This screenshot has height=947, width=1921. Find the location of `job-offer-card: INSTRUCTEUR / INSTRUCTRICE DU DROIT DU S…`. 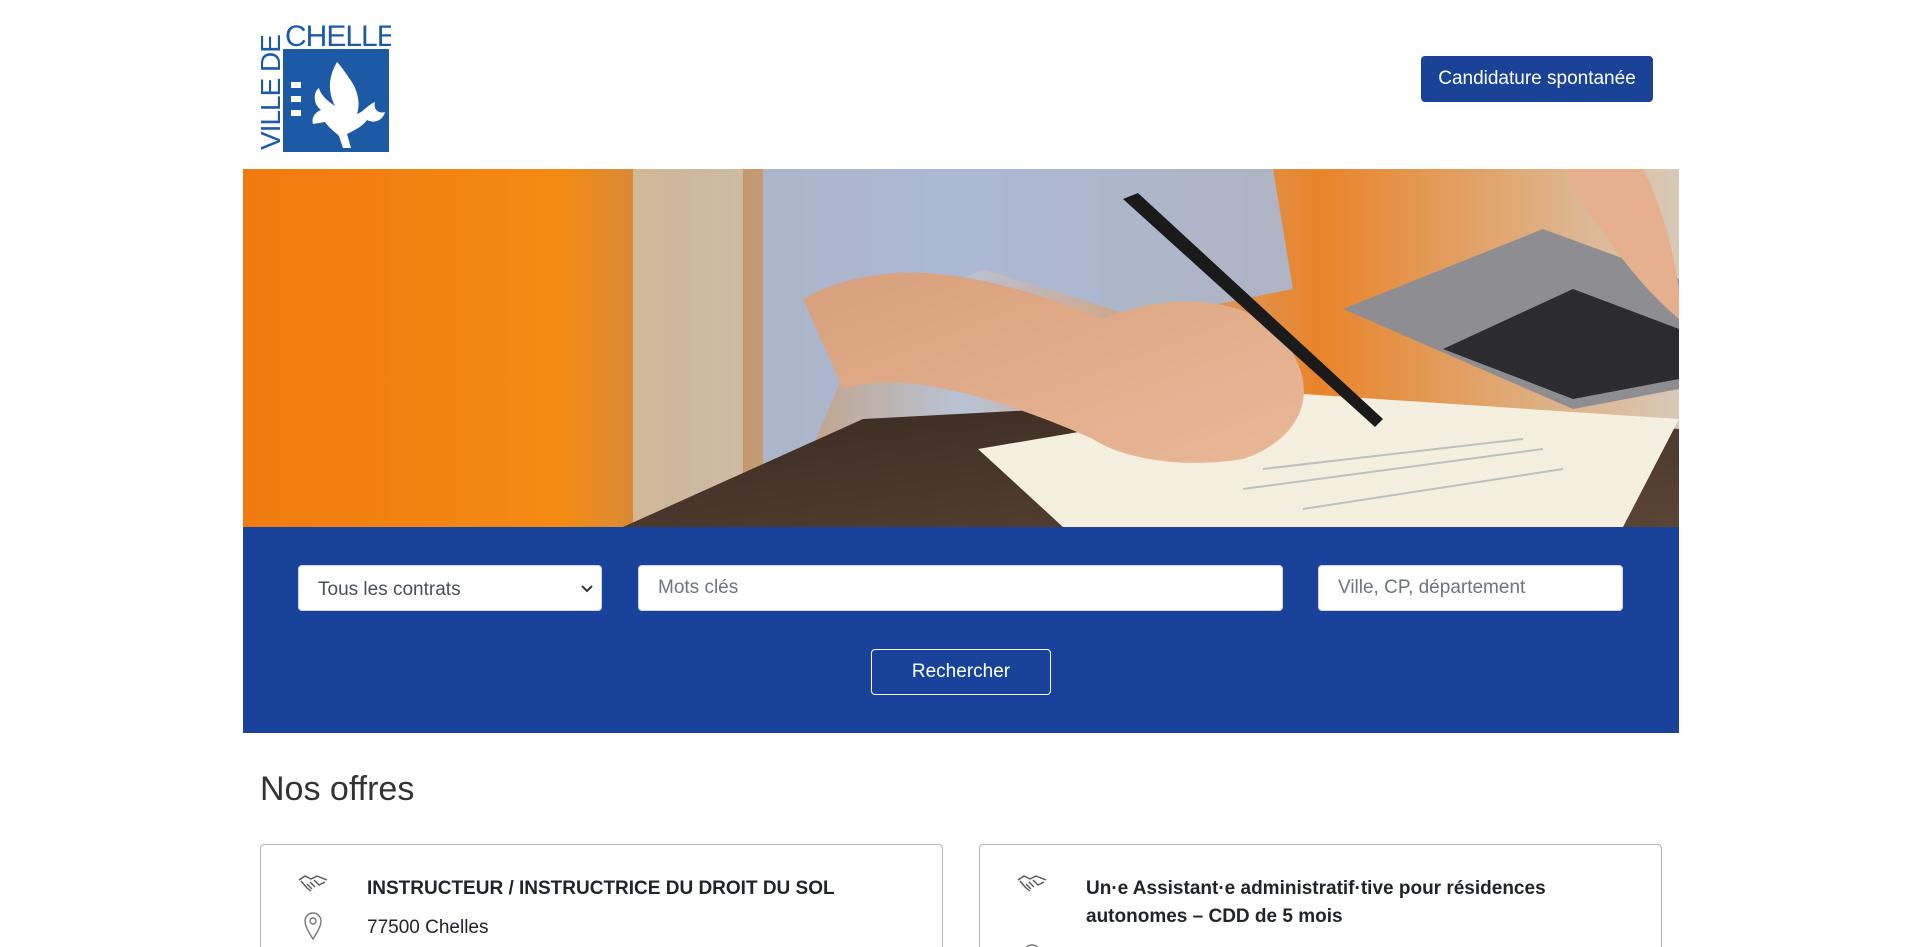

job-offer-card: INSTRUCTEUR / INSTRUCTRICE DU DROIT DU S… is located at coordinates (601, 895).